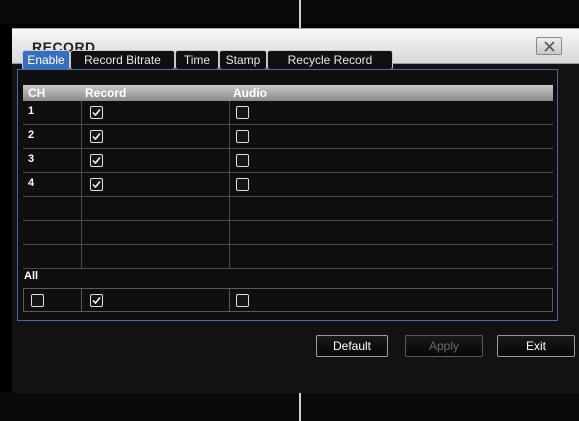 This screenshot has height=421, width=579. Describe the element at coordinates (242, 112) in the screenshot. I see `audio-checkbox-ch1` at that location.